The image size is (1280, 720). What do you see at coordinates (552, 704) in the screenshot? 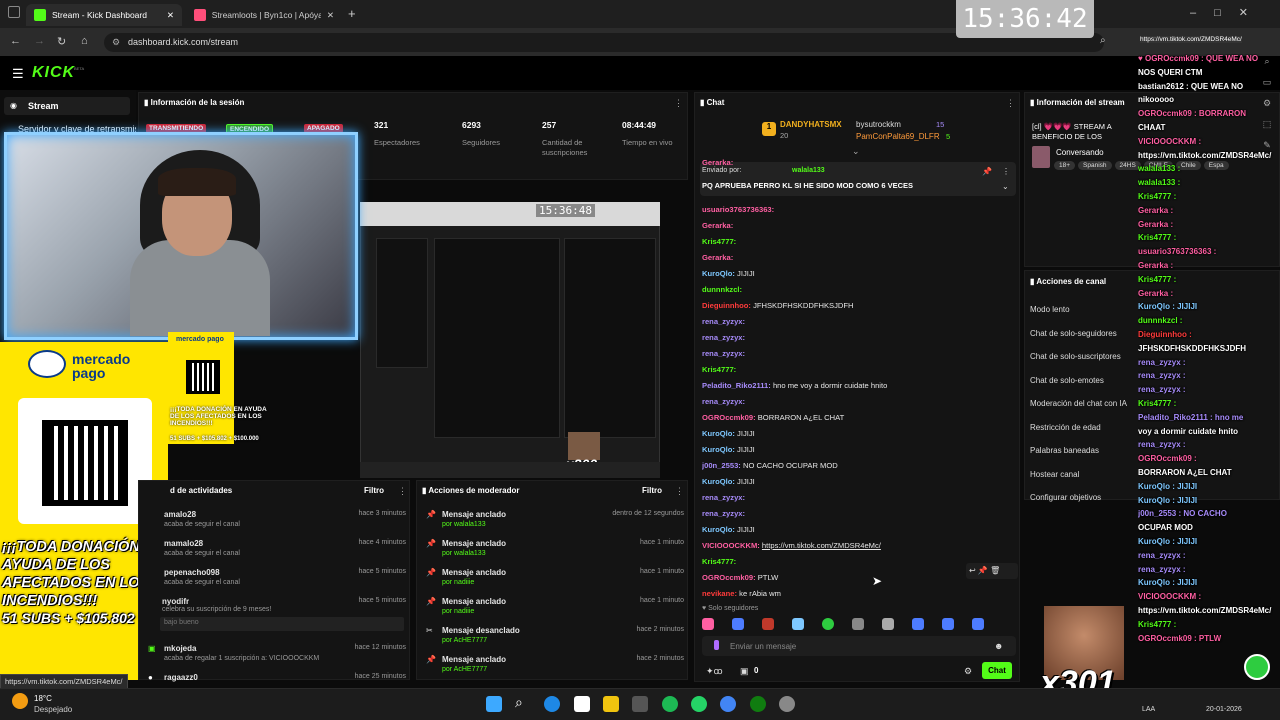
I see `edge-icon` at bounding box center [552, 704].